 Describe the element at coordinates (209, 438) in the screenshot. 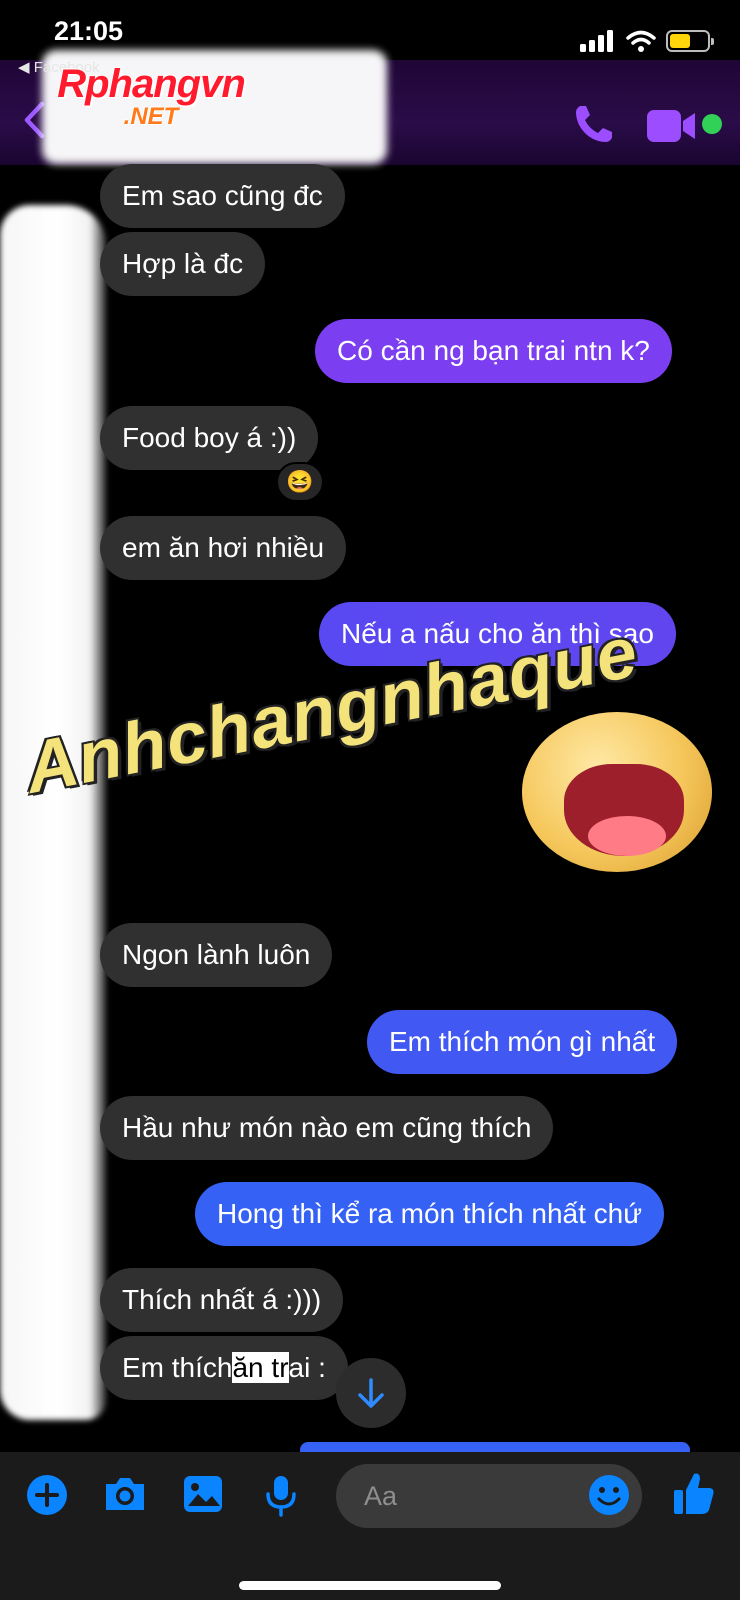

I see `message-bubble-incoming: Food boy á :))` at that location.